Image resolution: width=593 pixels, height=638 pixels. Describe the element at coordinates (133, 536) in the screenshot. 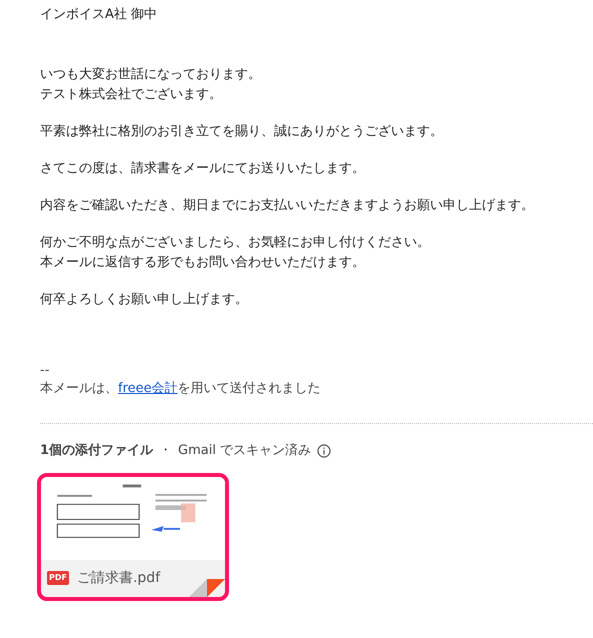

I see `attachment-card: PDF ご請求書.pdf` at that location.